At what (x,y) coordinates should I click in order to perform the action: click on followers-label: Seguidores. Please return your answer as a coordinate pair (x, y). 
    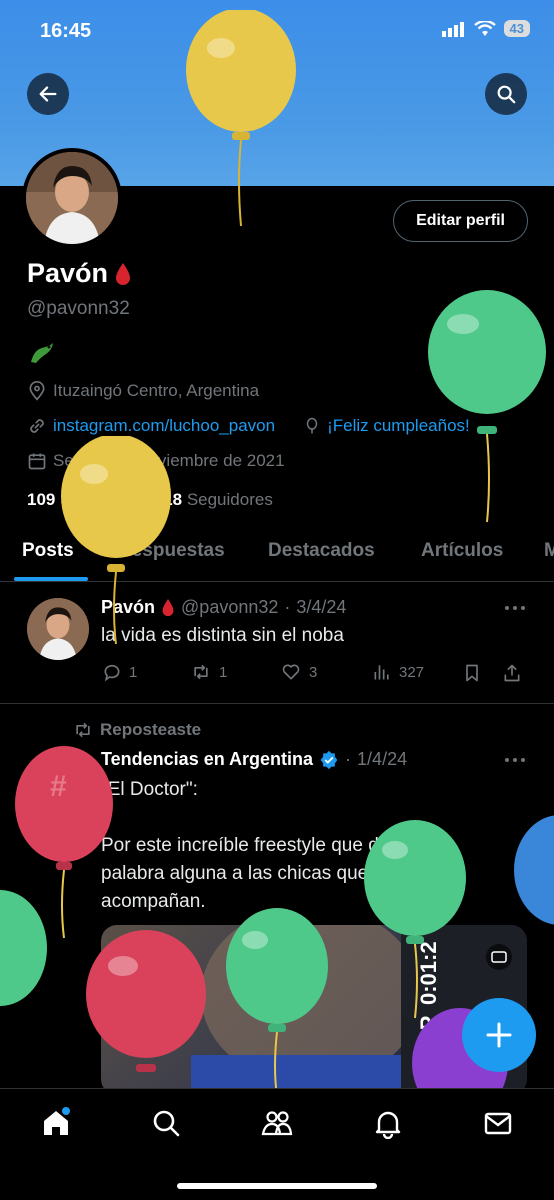
    Looking at the image, I should click on (229, 499).